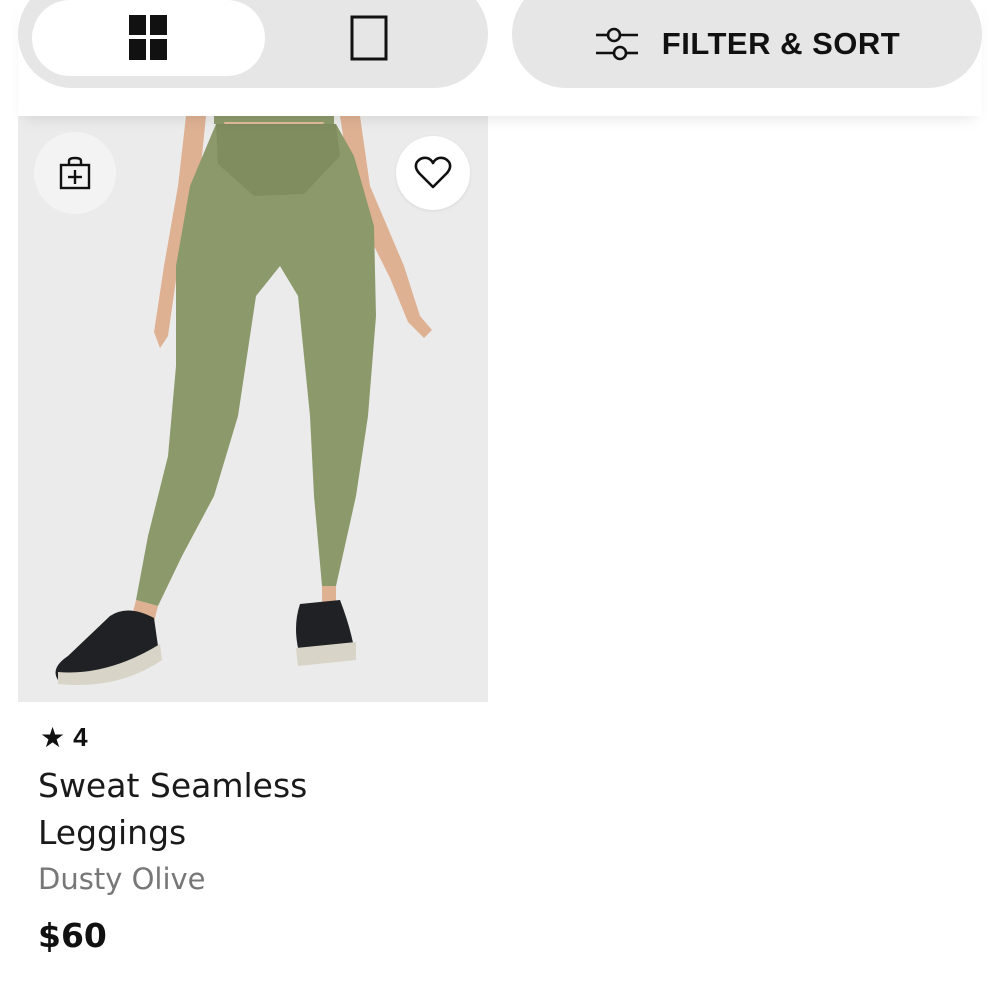  What do you see at coordinates (616, 44) in the screenshot?
I see `sliders-icon` at bounding box center [616, 44].